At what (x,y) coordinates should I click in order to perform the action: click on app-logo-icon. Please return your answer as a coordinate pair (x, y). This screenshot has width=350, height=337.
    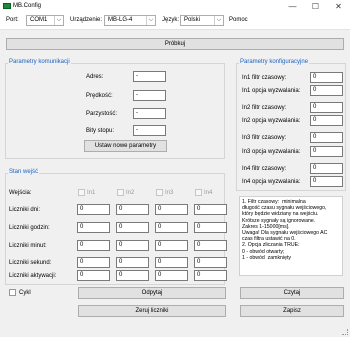
    Looking at the image, I should click on (7, 6).